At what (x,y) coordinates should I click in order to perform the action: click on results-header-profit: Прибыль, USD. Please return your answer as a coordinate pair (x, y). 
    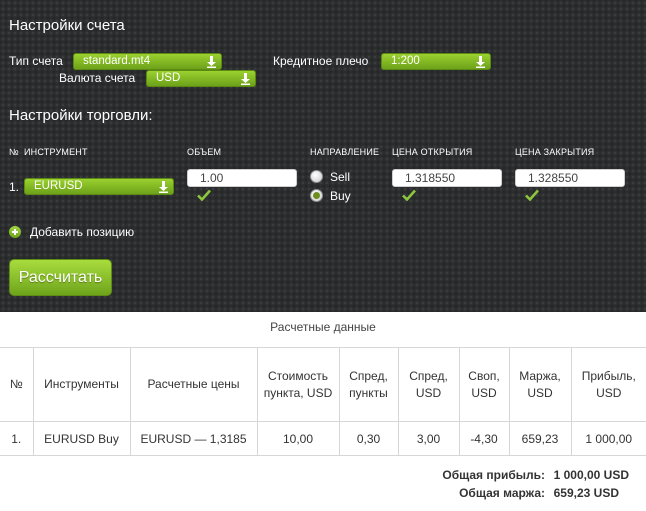
    Looking at the image, I should click on (608, 384).